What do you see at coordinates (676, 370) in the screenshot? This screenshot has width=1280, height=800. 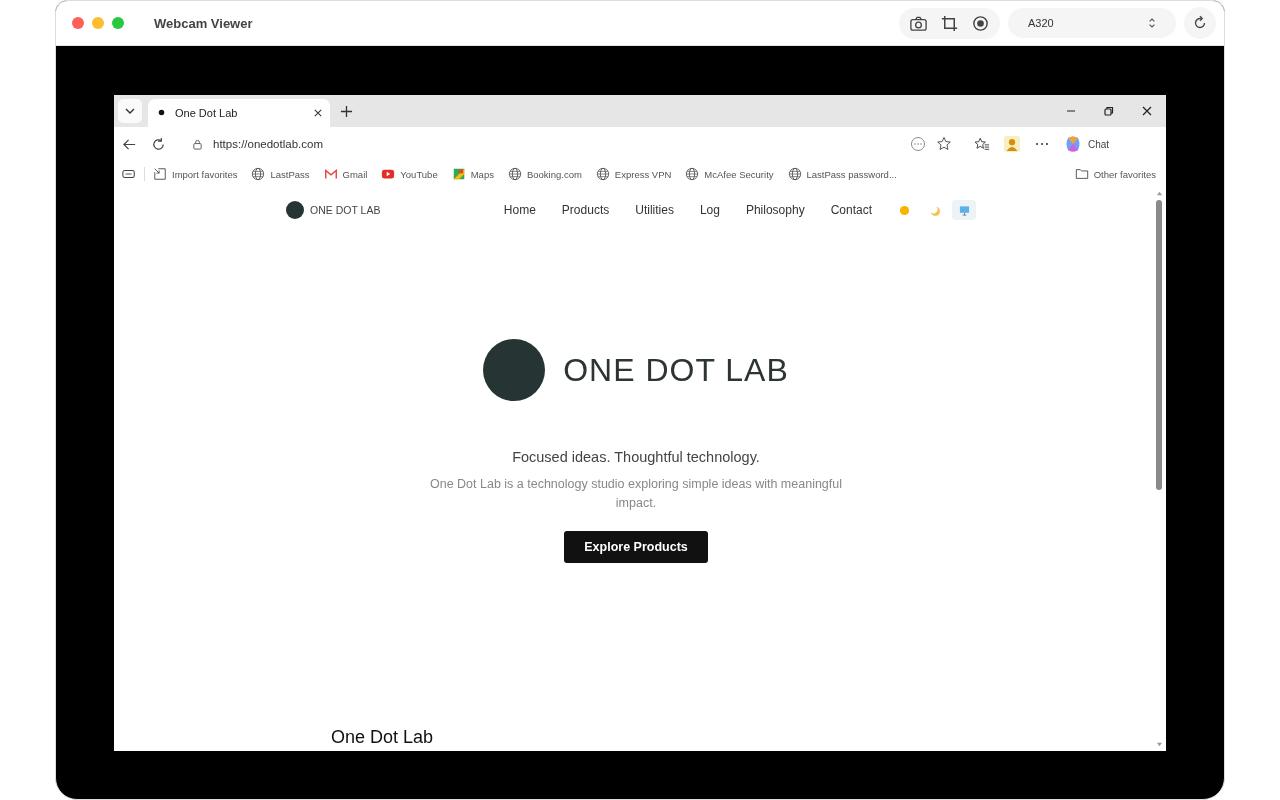 I see `hero-title: ONE DOT LAB` at bounding box center [676, 370].